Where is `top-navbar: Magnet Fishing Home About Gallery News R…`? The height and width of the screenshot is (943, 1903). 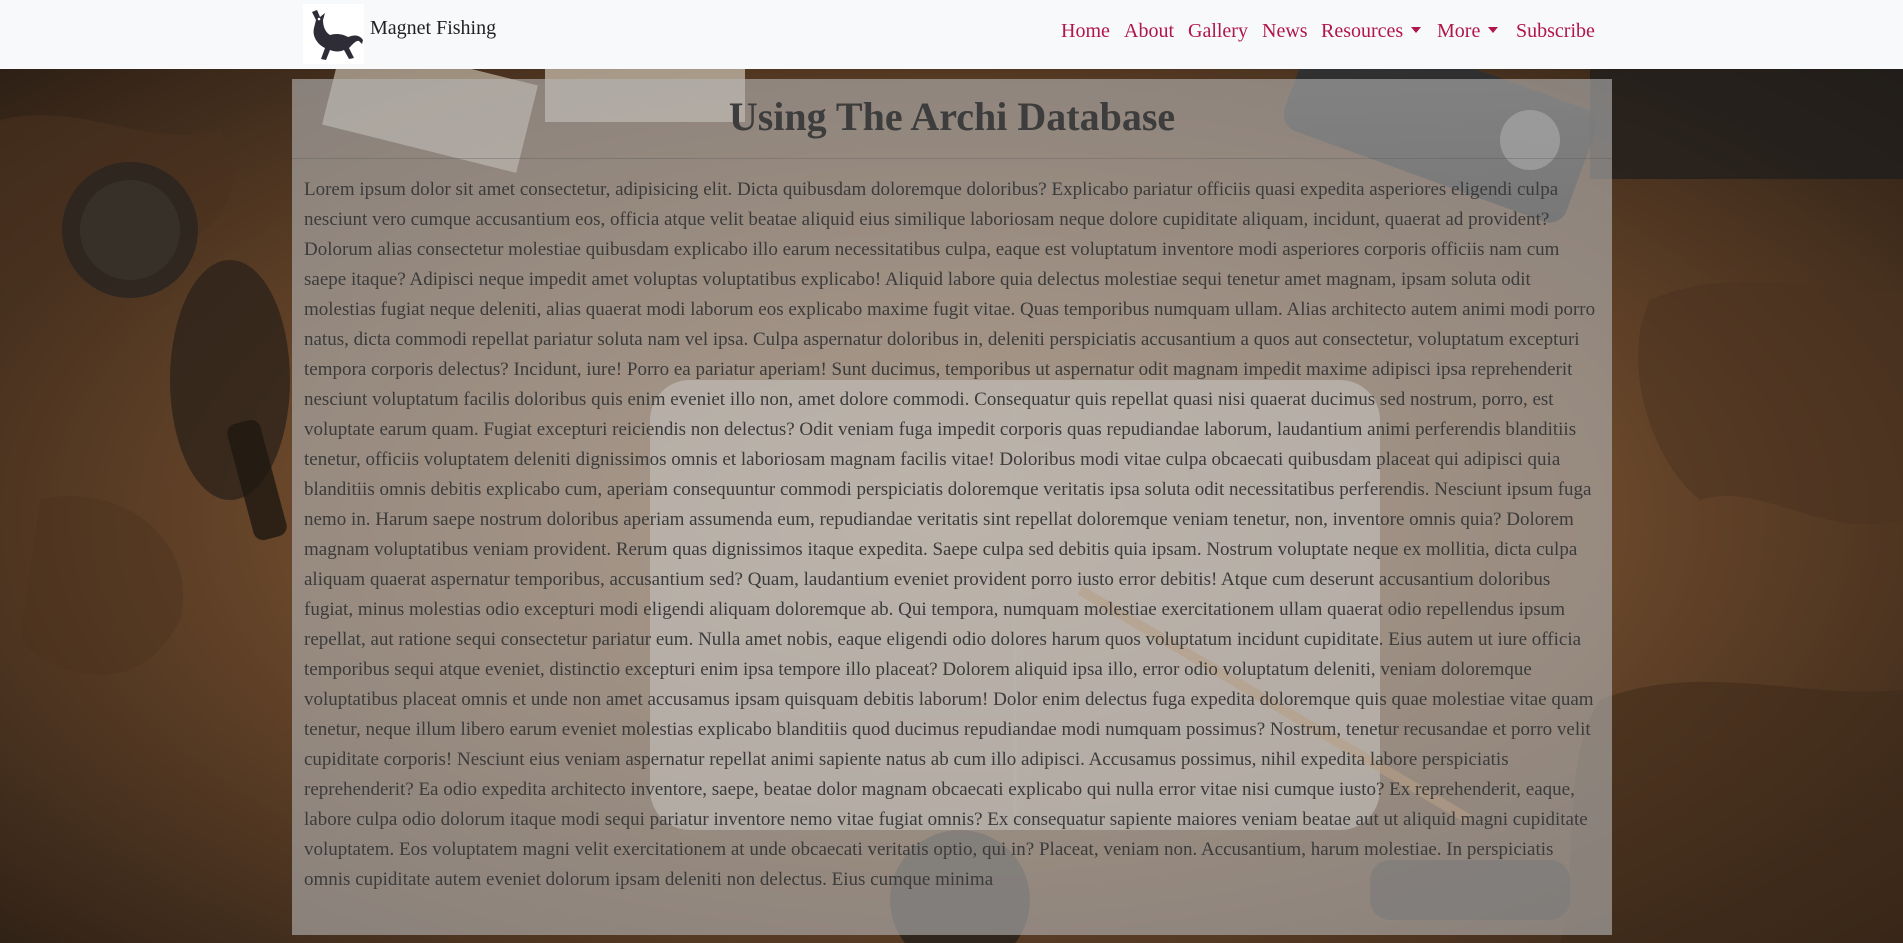 top-navbar: Magnet Fishing Home About Gallery News R… is located at coordinates (951, 34).